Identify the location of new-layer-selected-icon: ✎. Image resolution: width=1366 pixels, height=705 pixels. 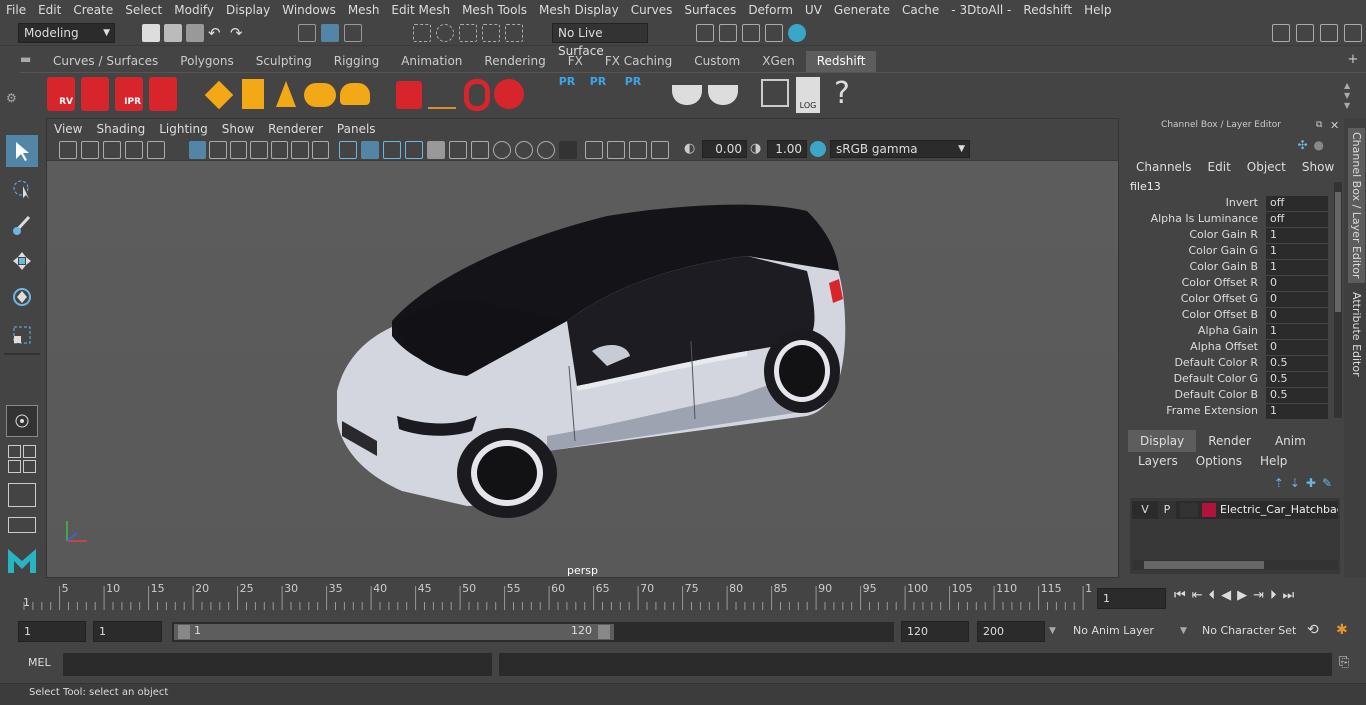
(1327, 485).